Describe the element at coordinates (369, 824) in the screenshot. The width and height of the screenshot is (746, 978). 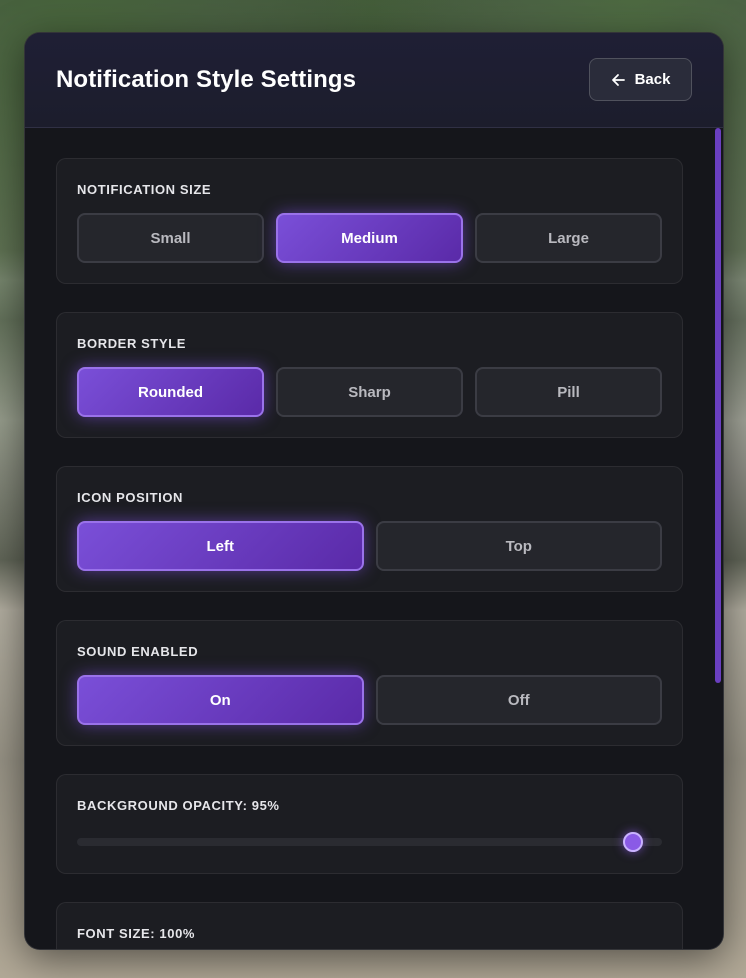
I see `background-opacity-card: BACKGROUND OPACITY: 95%` at that location.